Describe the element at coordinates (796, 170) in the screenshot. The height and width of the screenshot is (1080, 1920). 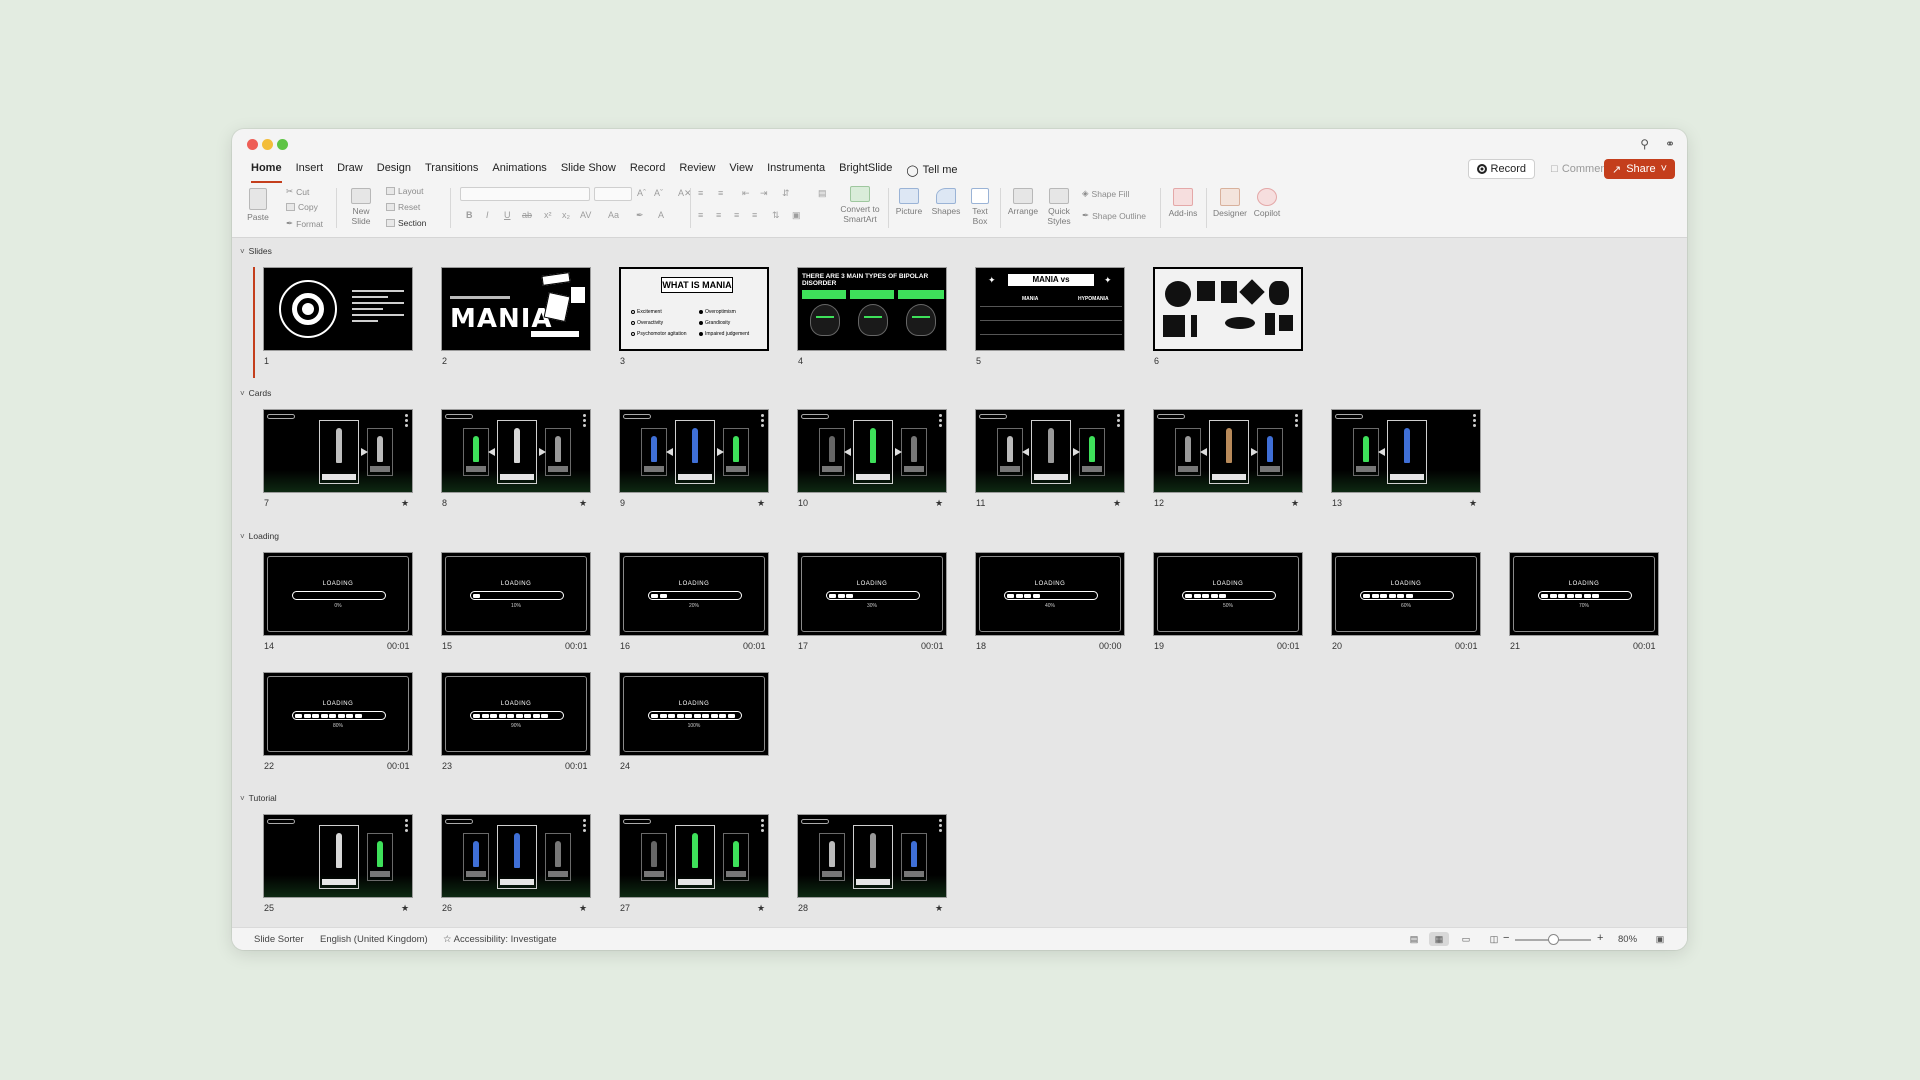
I see `tab-instrumenta: Instrumenta` at that location.